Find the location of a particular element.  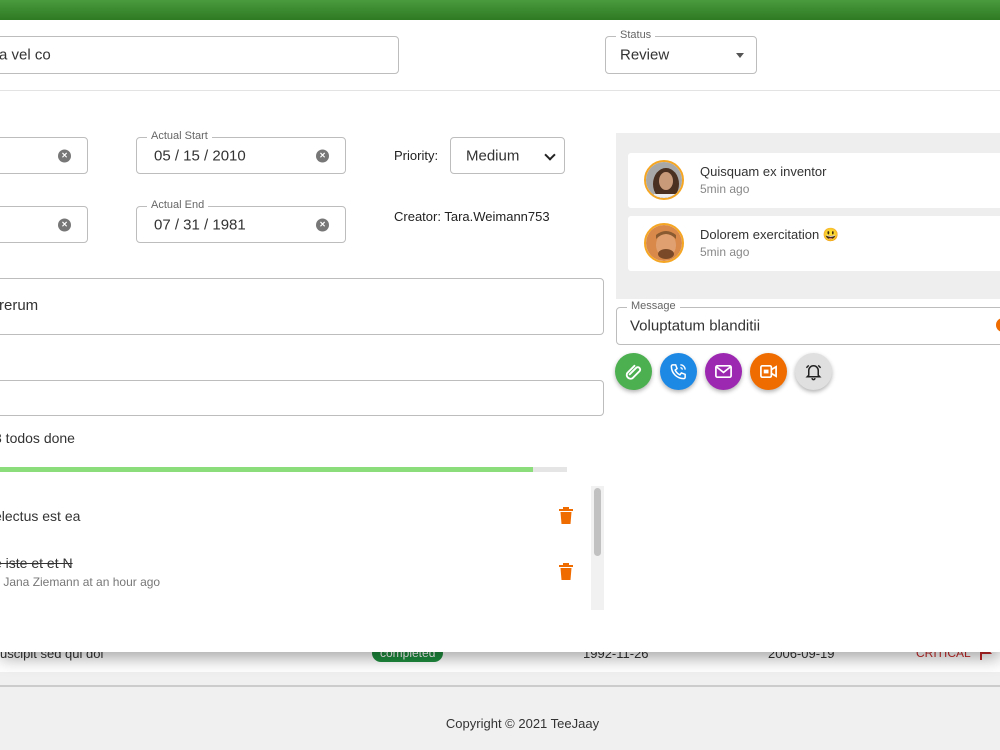

todo-item-meta: y Jana Ziemann at an hour ago is located at coordinates (80, 582).